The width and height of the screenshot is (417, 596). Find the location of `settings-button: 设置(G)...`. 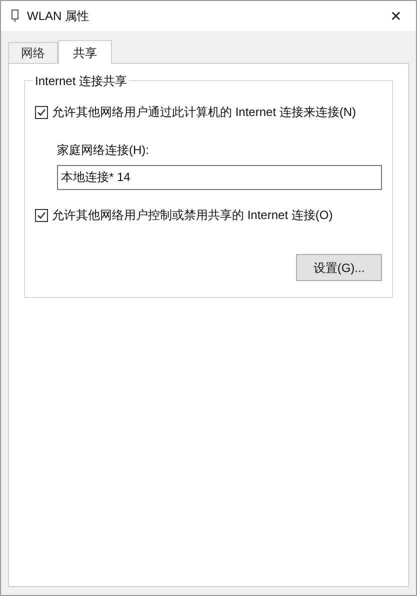

settings-button: 设置(G)... is located at coordinates (339, 267).